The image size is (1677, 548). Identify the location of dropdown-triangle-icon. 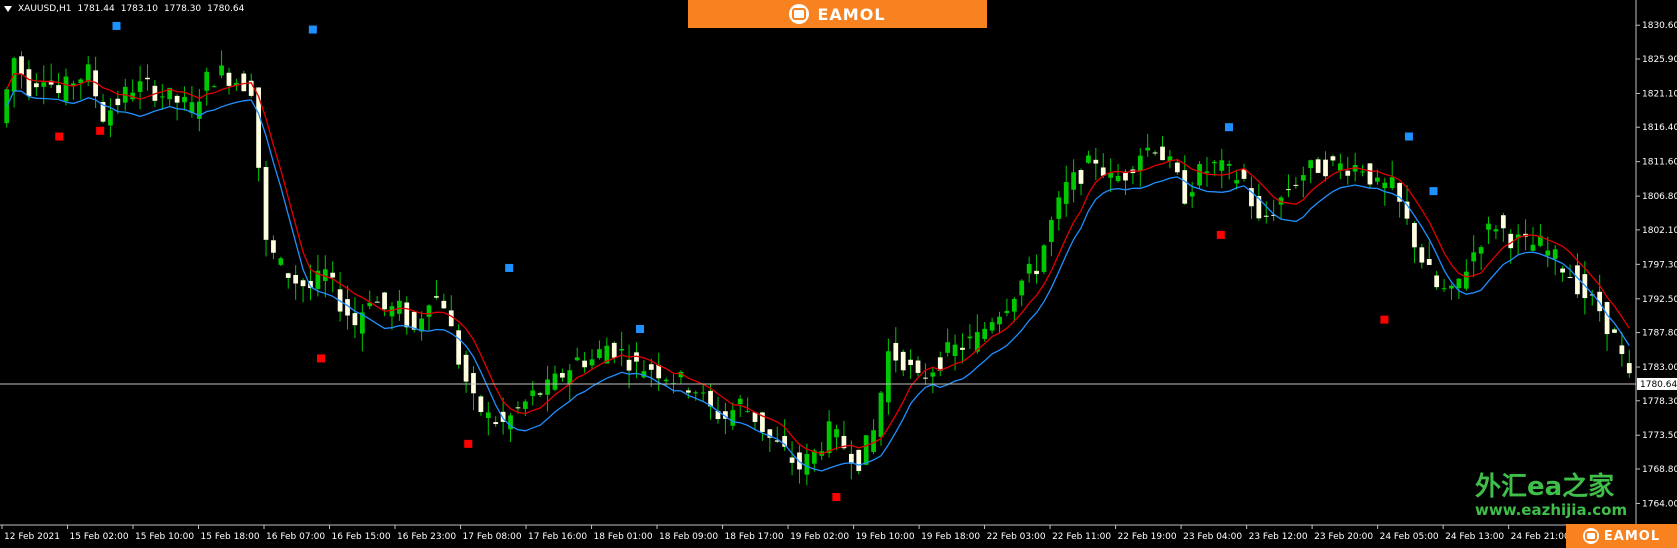
(8, 9).